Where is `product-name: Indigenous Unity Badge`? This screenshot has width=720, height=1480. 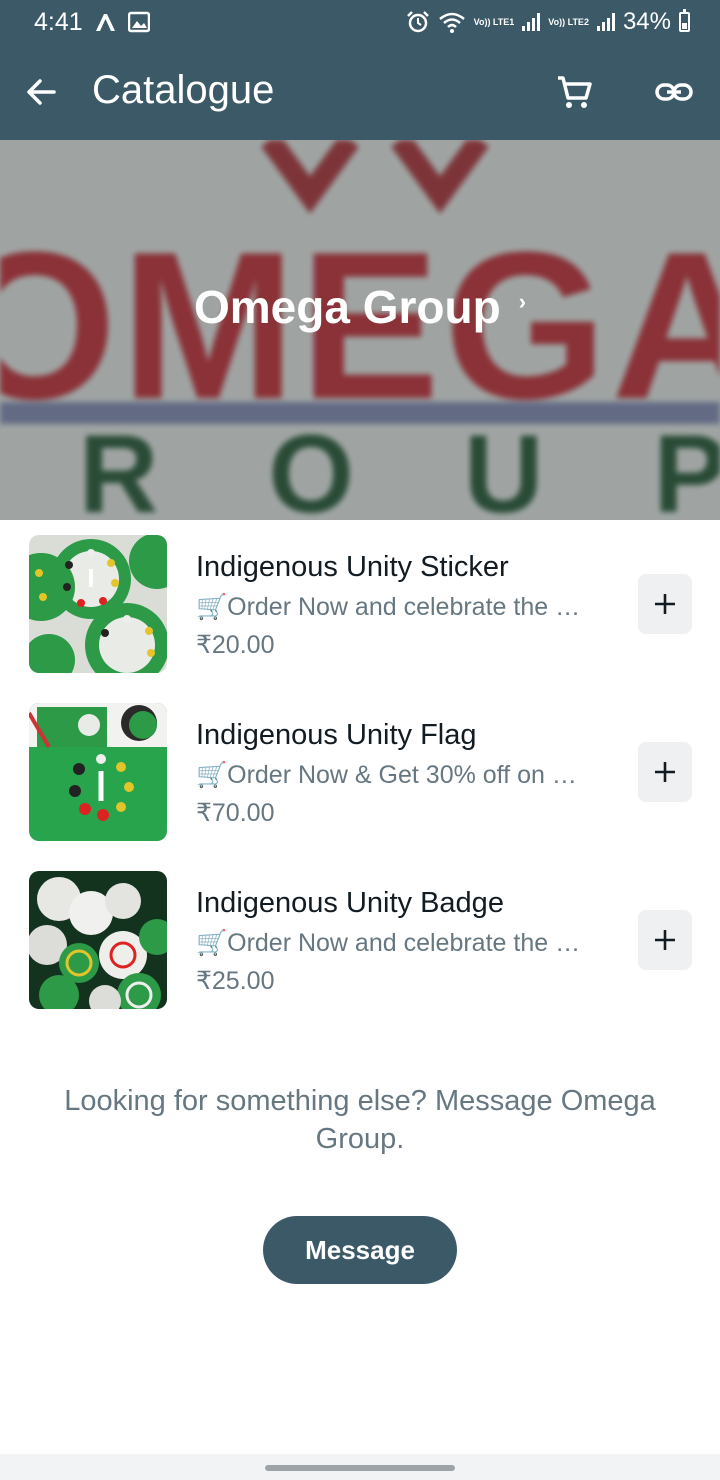 product-name: Indigenous Unity Badge is located at coordinates (350, 903).